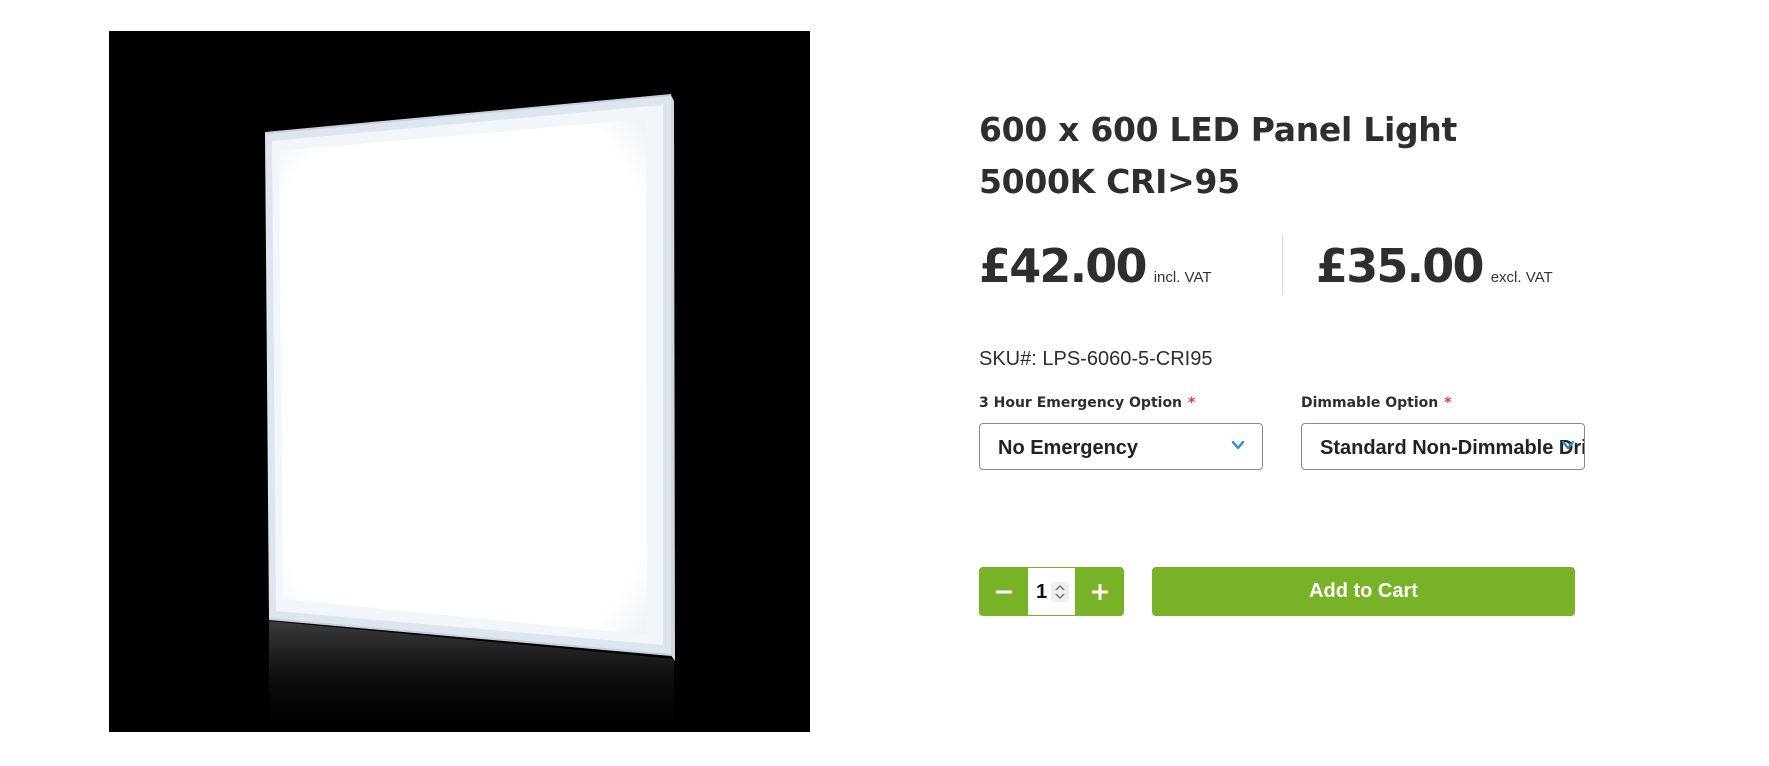 The width and height of the screenshot is (1769, 766). I want to click on emergency-option-select: No Emergency, so click(1121, 446).